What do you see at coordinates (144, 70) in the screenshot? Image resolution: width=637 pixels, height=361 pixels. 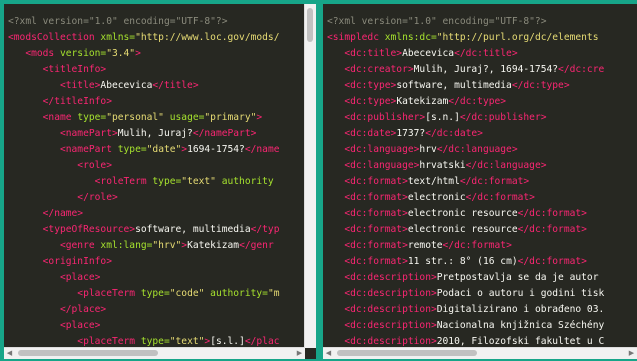 I see `code-line: <titleInfo>` at bounding box center [144, 70].